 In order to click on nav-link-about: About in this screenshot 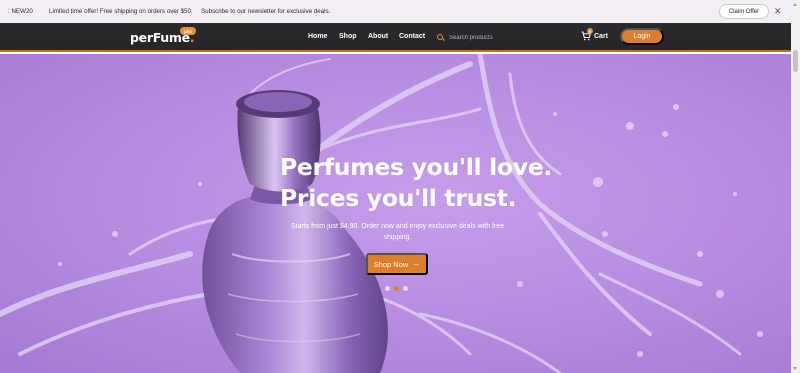, I will do `click(378, 36)`.